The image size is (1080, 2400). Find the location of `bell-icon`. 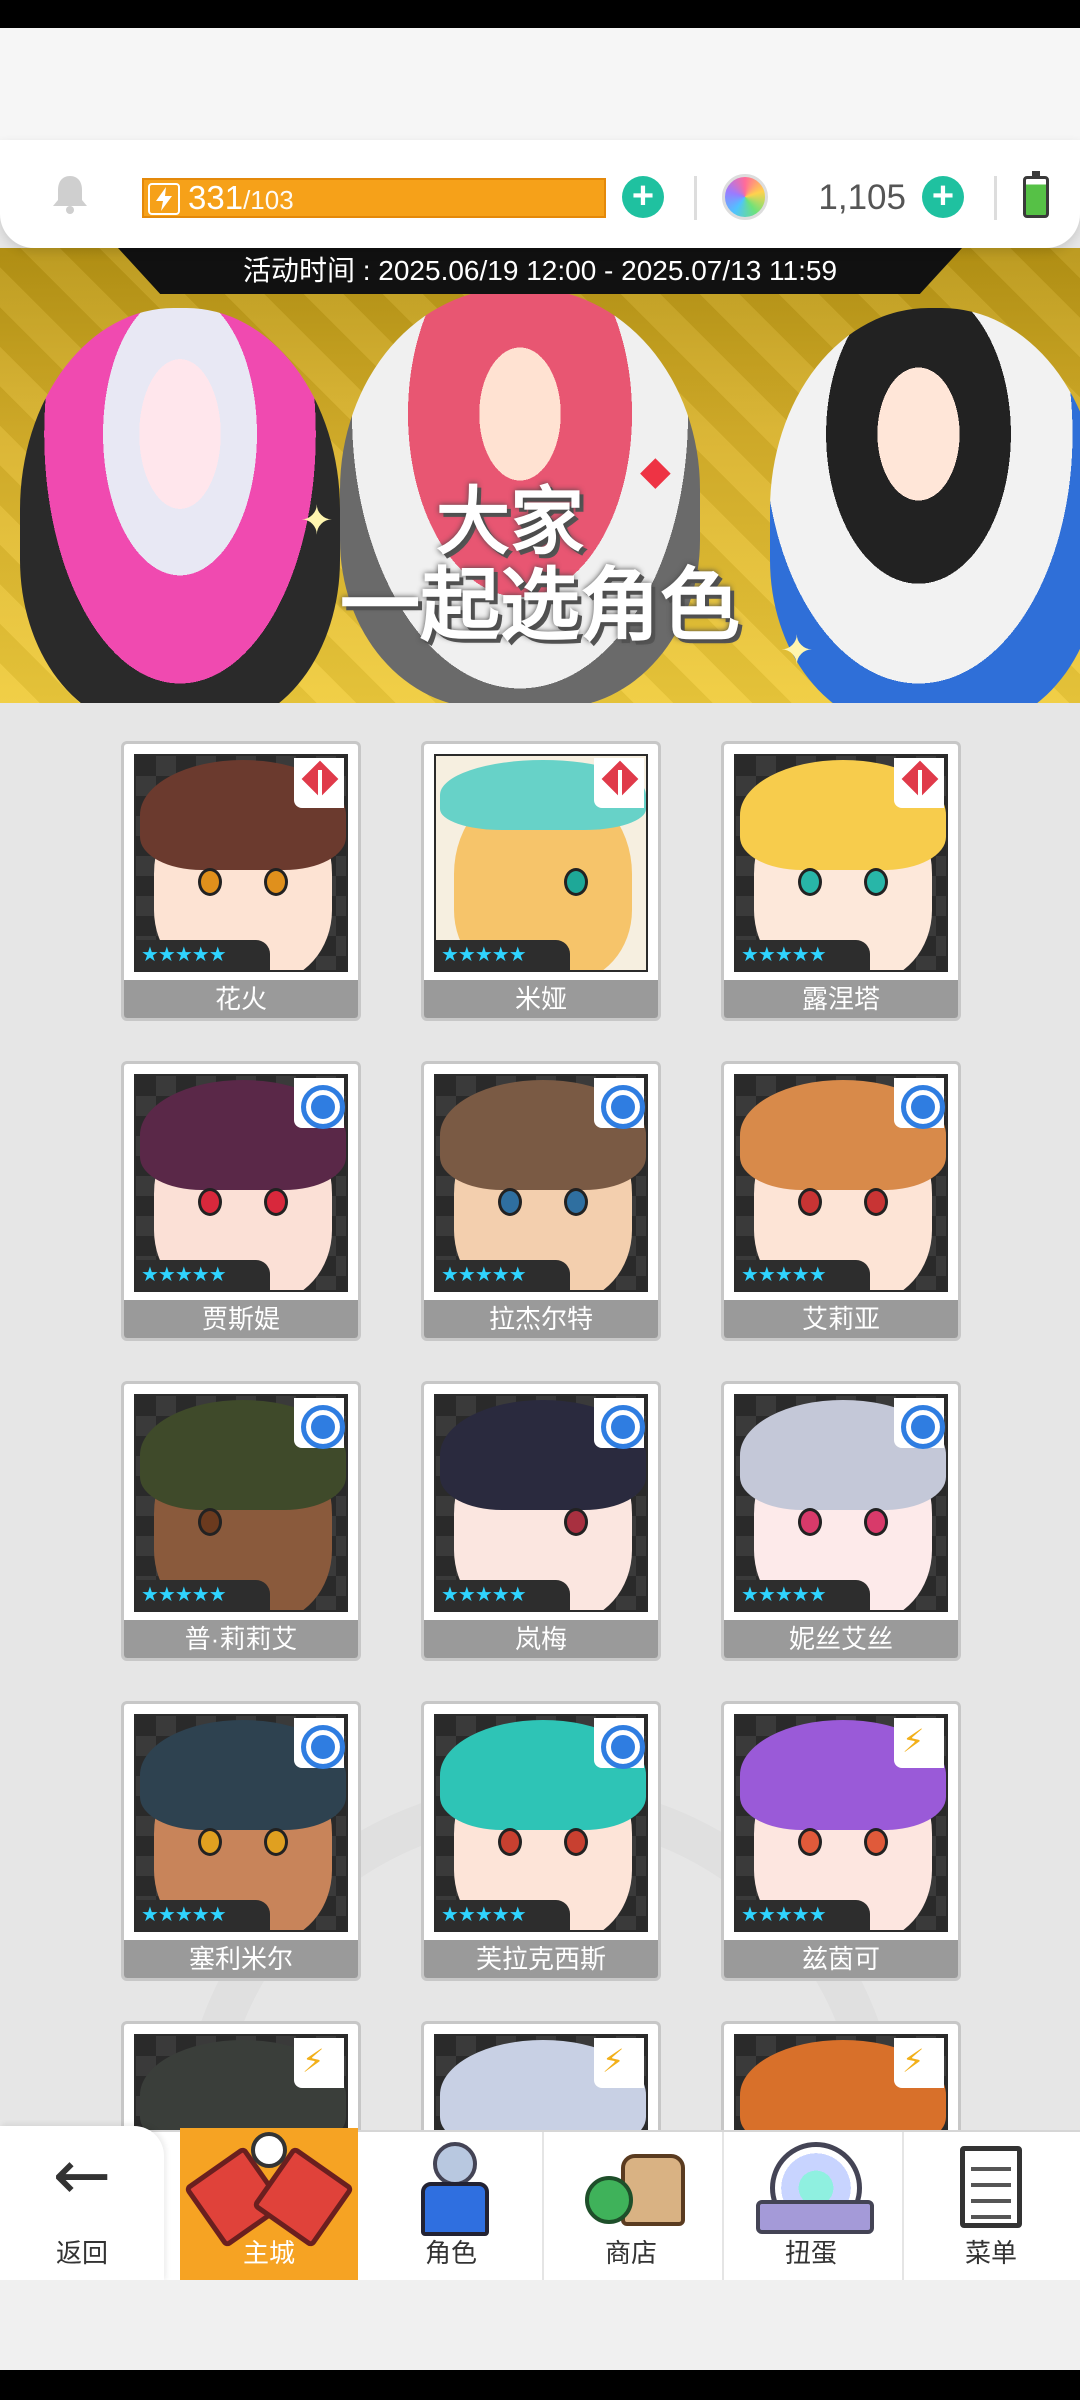

bell-icon is located at coordinates (70, 194).